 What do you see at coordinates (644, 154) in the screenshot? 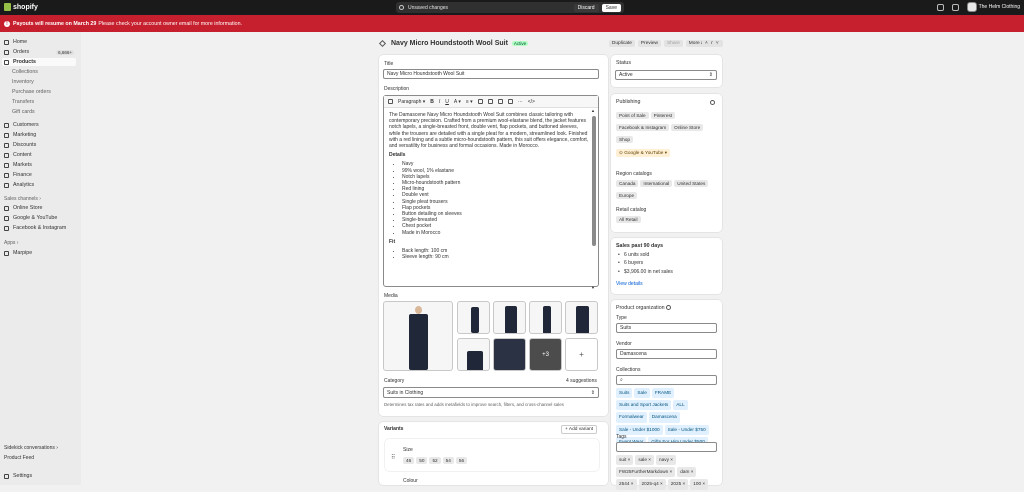
I see `google-channel-warning: ⊙ Google & YouTube ▾` at bounding box center [644, 154].